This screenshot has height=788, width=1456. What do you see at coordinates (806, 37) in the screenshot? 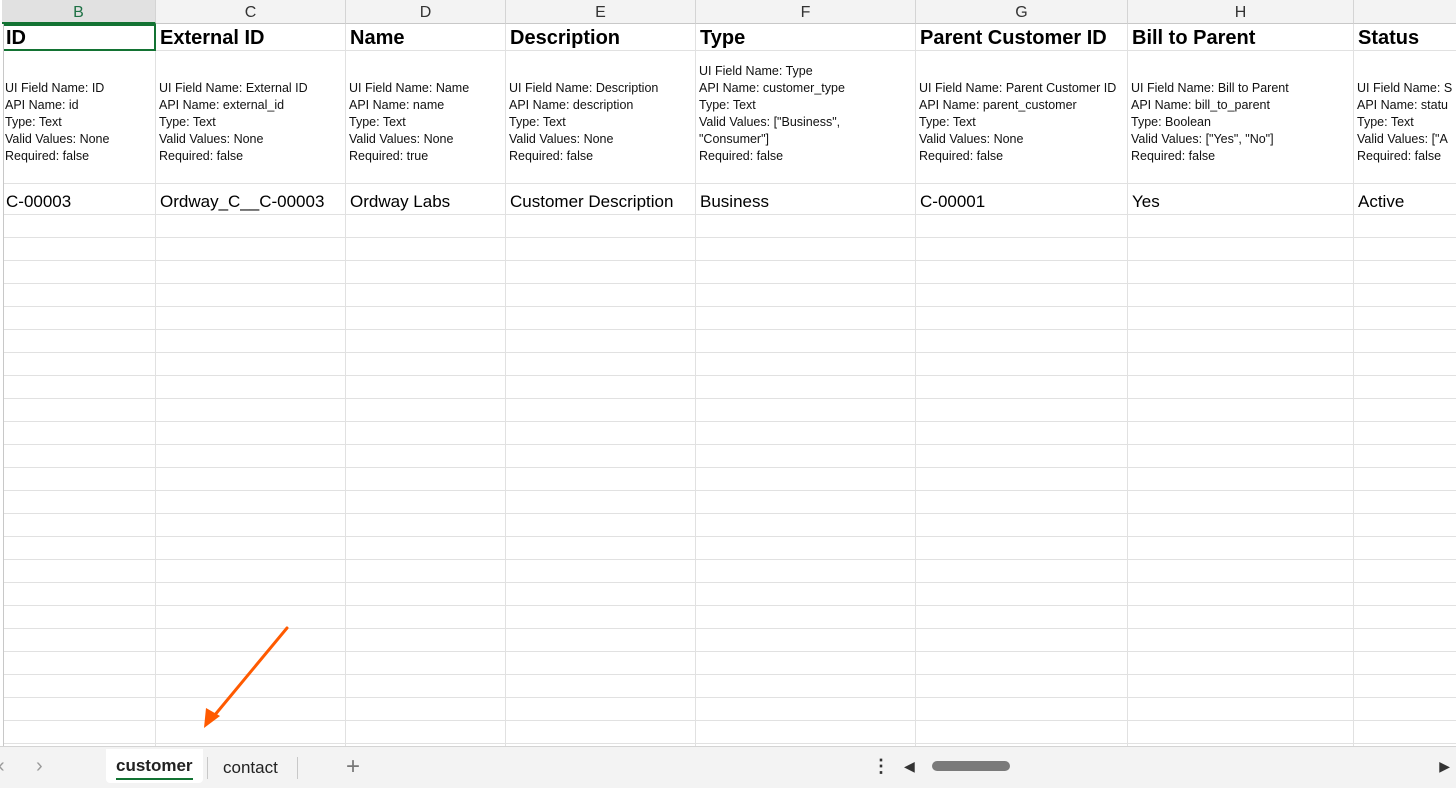
I see `grid-cell: Type` at bounding box center [806, 37].